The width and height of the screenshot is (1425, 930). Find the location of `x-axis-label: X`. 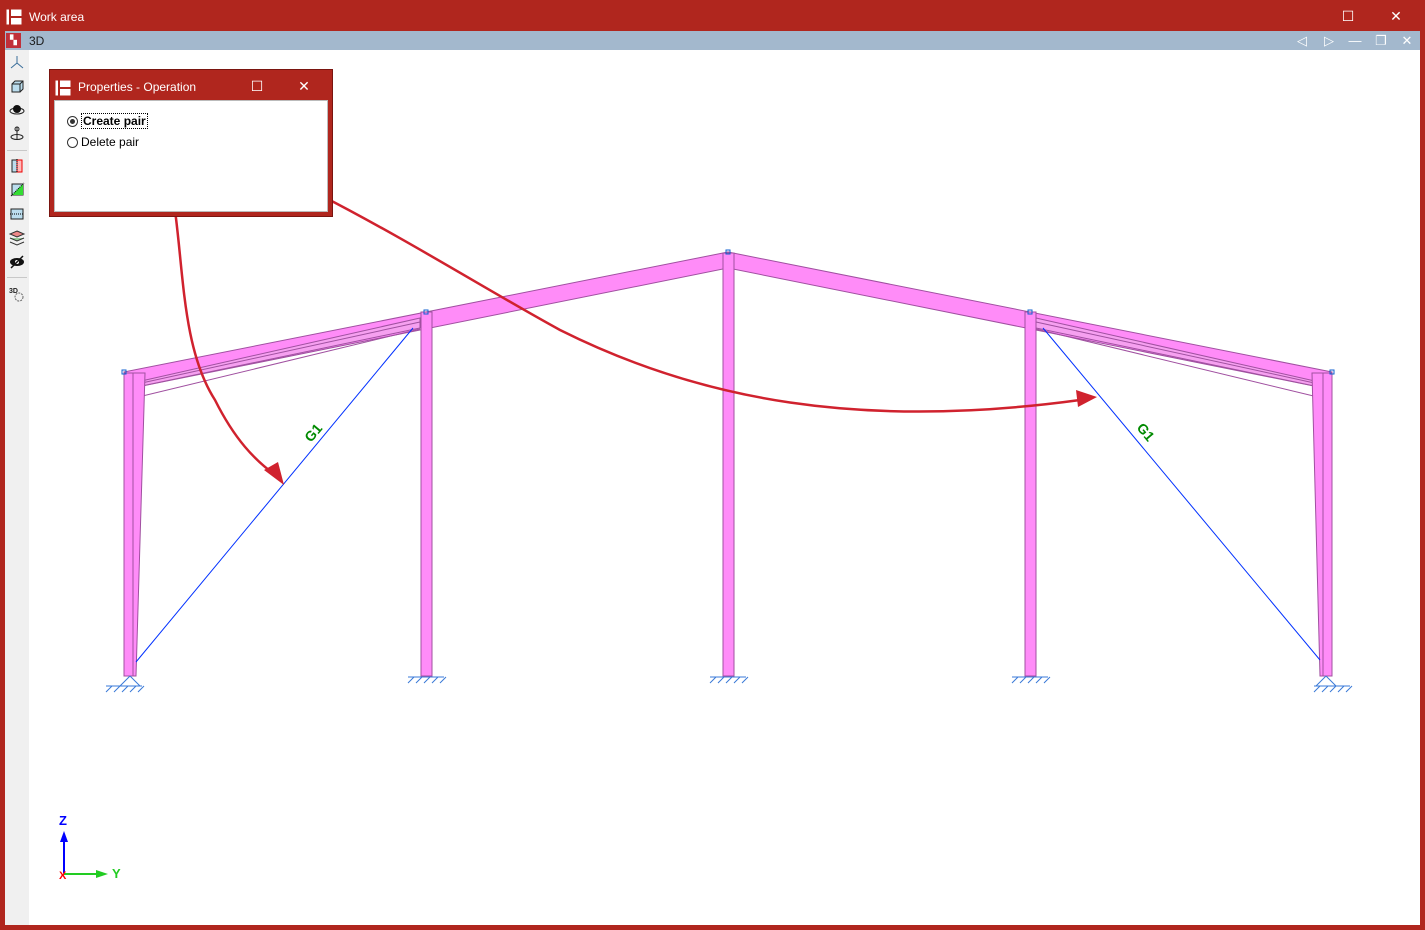

x-axis-label: X is located at coordinates (63, 876).